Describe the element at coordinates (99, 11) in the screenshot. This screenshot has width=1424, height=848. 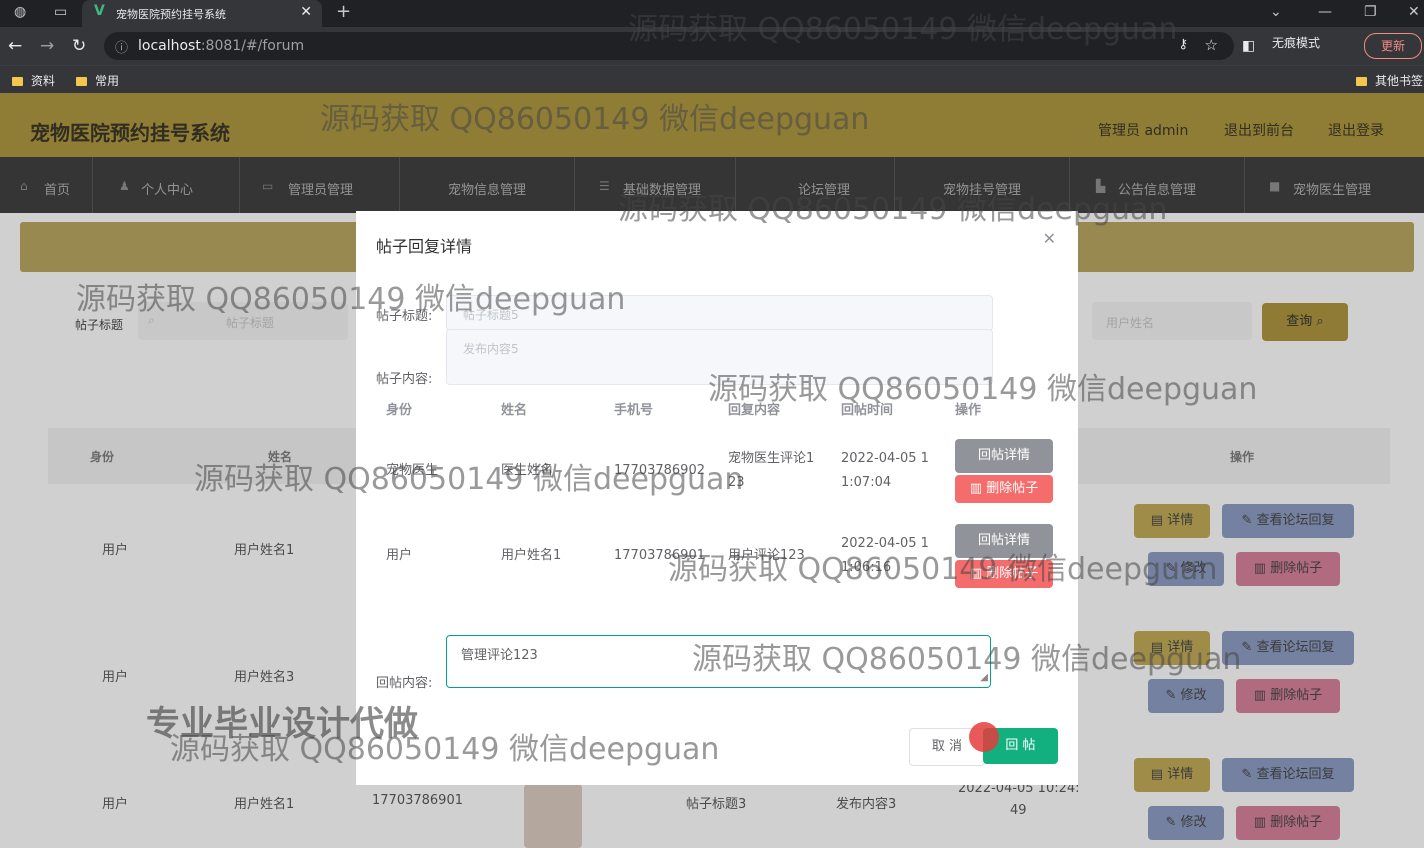
I see `vue-logo-icon: V` at that location.